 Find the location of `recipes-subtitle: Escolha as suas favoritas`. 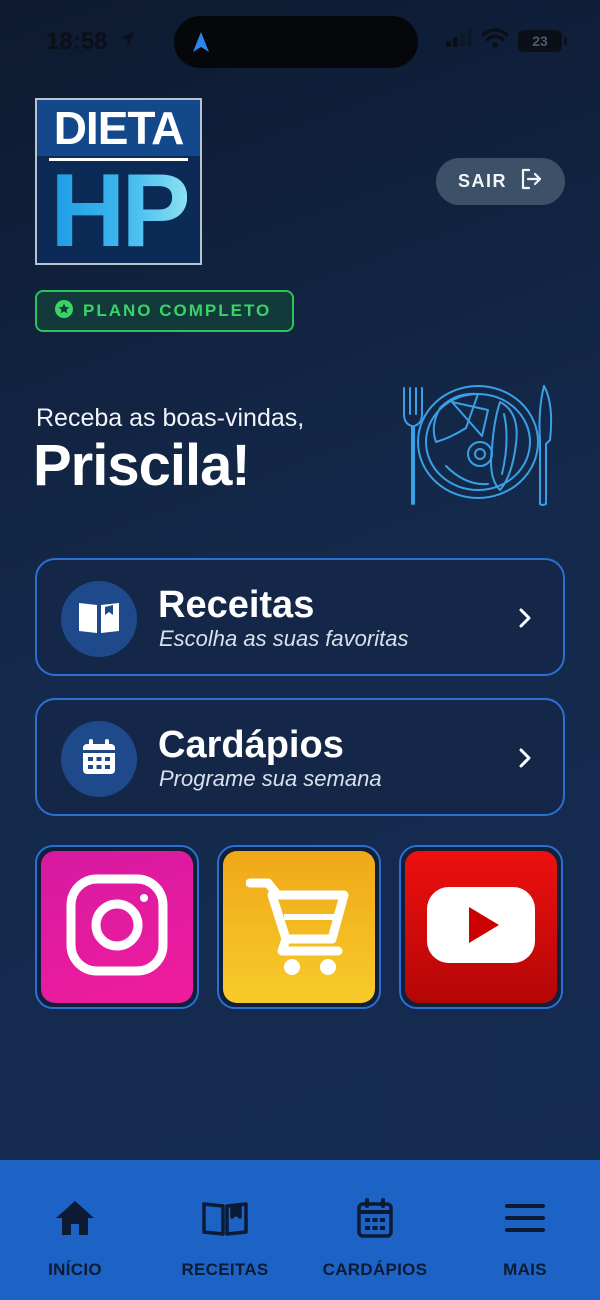

recipes-subtitle: Escolha as suas favoritas is located at coordinates (284, 638).